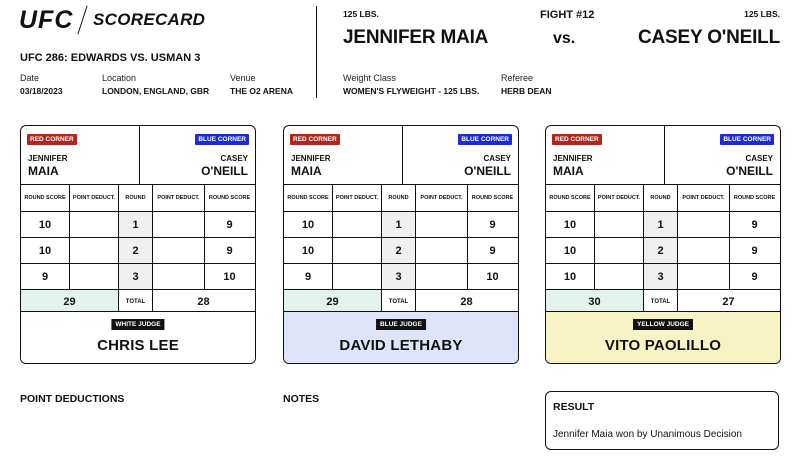 The image size is (804, 466). I want to click on judge-area: BLUE JUDGE DAVID LETHABY, so click(401, 337).